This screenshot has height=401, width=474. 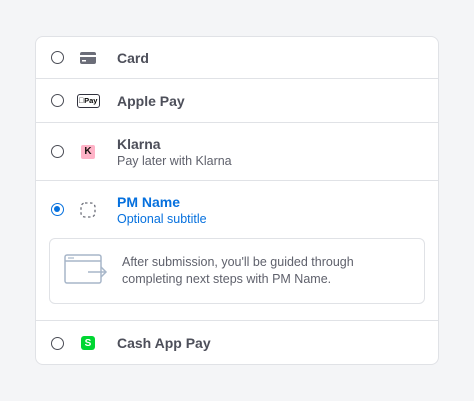 What do you see at coordinates (162, 218) in the screenshot?
I see `payment-option-subtitle: Optional subtitle` at bounding box center [162, 218].